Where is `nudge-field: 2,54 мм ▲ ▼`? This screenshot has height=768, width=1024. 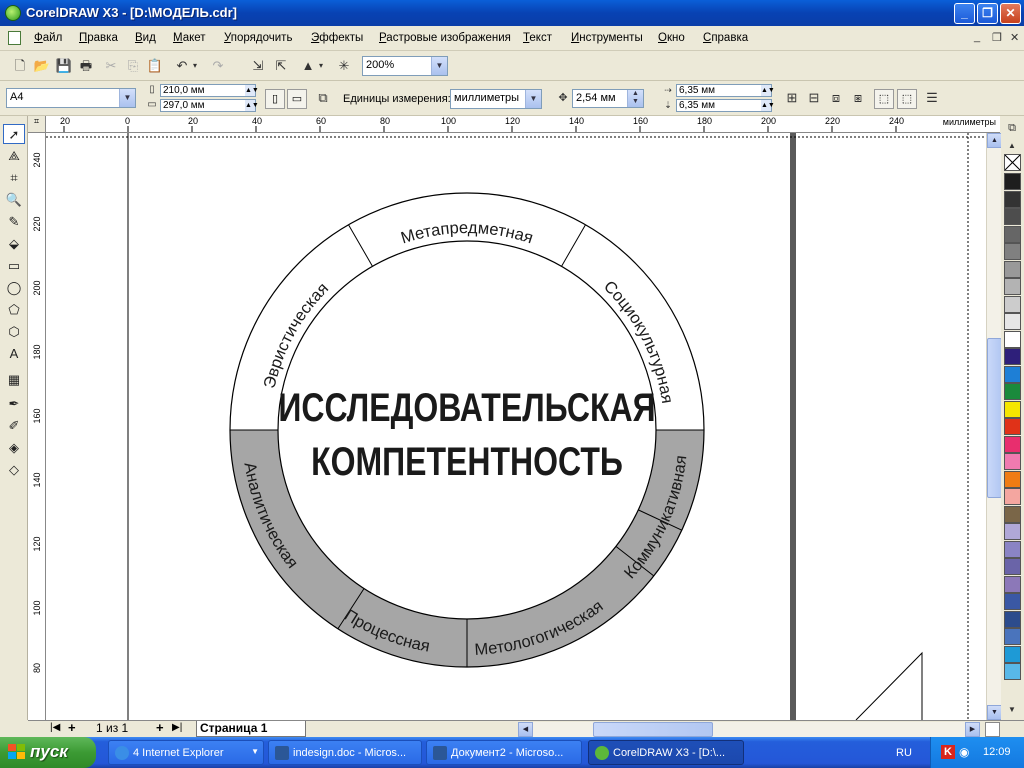
nudge-field: 2,54 мм ▲ ▼ is located at coordinates (608, 98).